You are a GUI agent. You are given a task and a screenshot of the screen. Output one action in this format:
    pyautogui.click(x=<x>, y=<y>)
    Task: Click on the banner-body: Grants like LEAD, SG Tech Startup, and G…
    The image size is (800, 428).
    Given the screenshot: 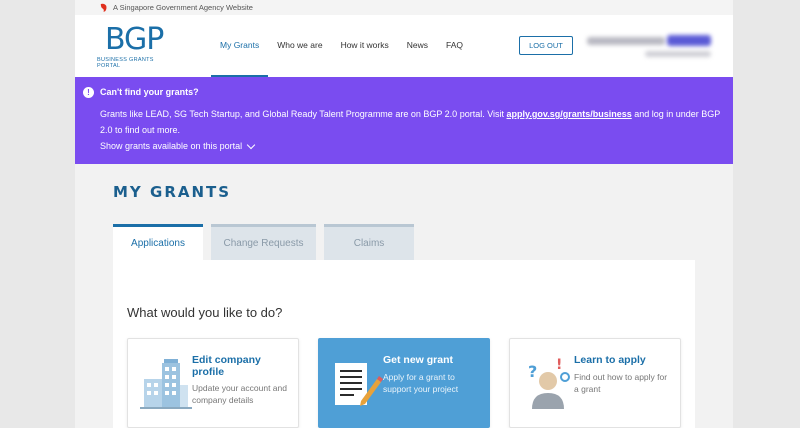 What is the action you would take?
    pyautogui.click(x=412, y=122)
    